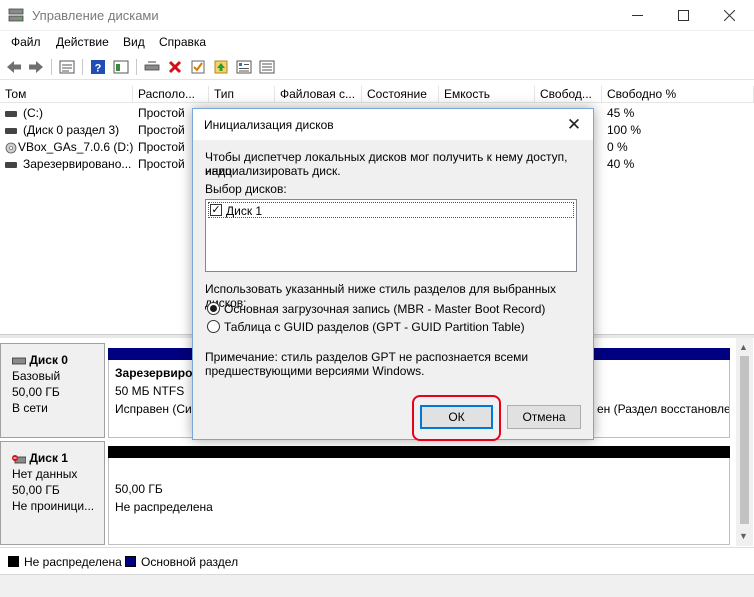 This screenshot has width=754, height=597. Describe the element at coordinates (544, 417) in the screenshot. I see `cancel-button: Отмена` at that location.